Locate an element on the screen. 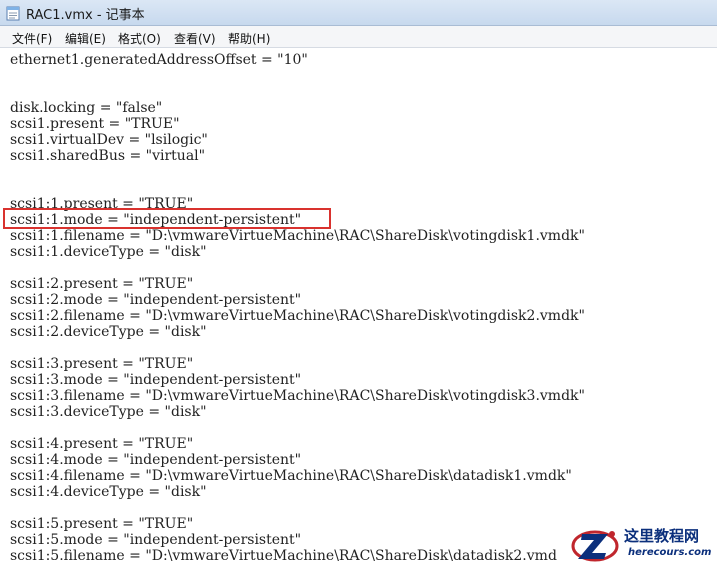 The width and height of the screenshot is (717, 567). notepad-icon is located at coordinates (13, 13).